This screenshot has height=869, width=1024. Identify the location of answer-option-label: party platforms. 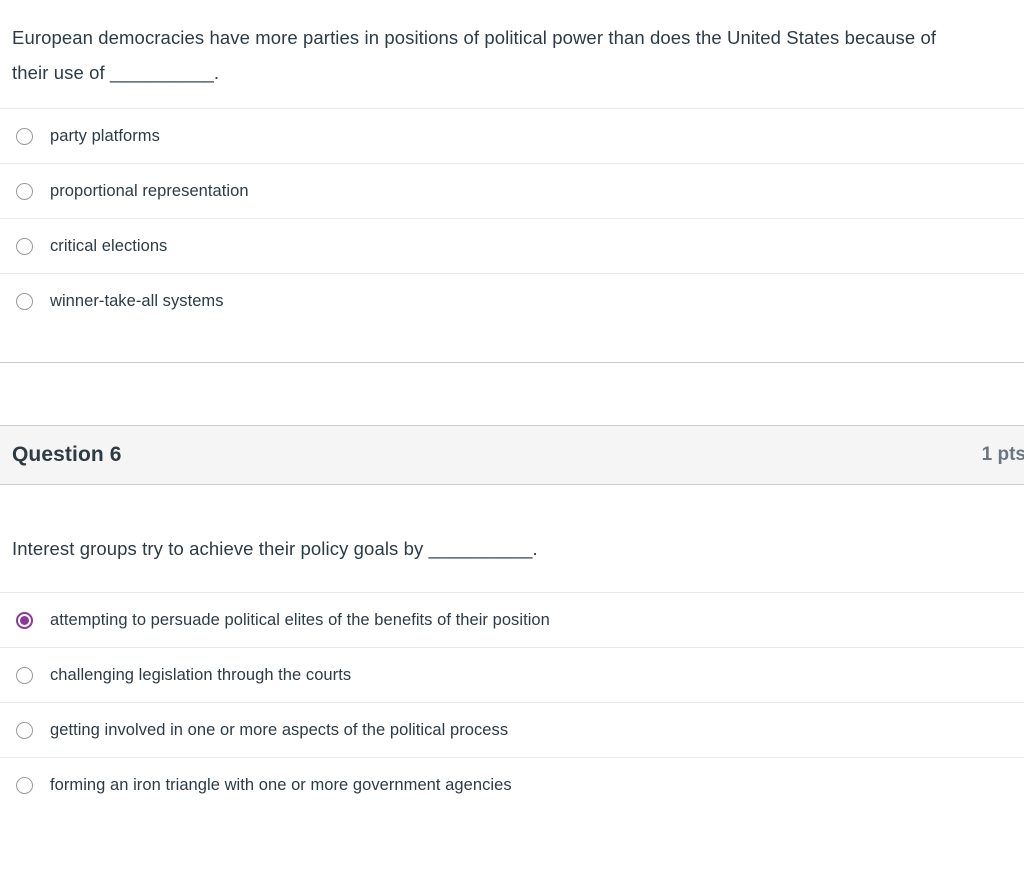
(105, 136).